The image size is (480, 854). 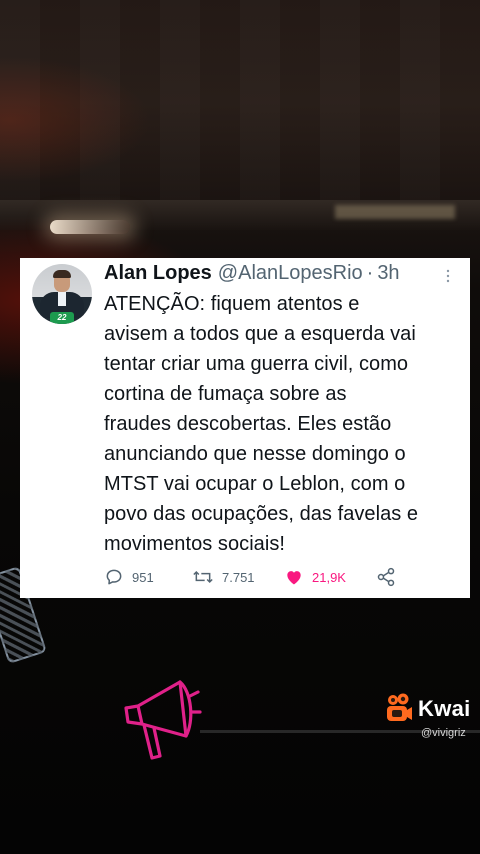 I want to click on author-handle: @AlanLopesRio, so click(x=290, y=273).